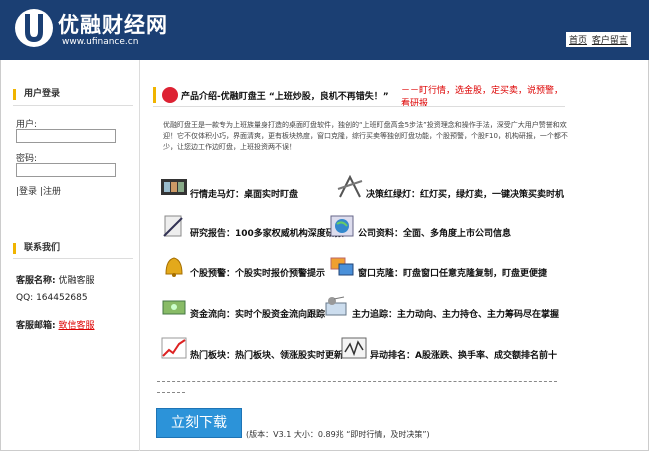 This screenshot has height=451, width=649. I want to click on logo-url: www.ufinance.cn, so click(100, 42).